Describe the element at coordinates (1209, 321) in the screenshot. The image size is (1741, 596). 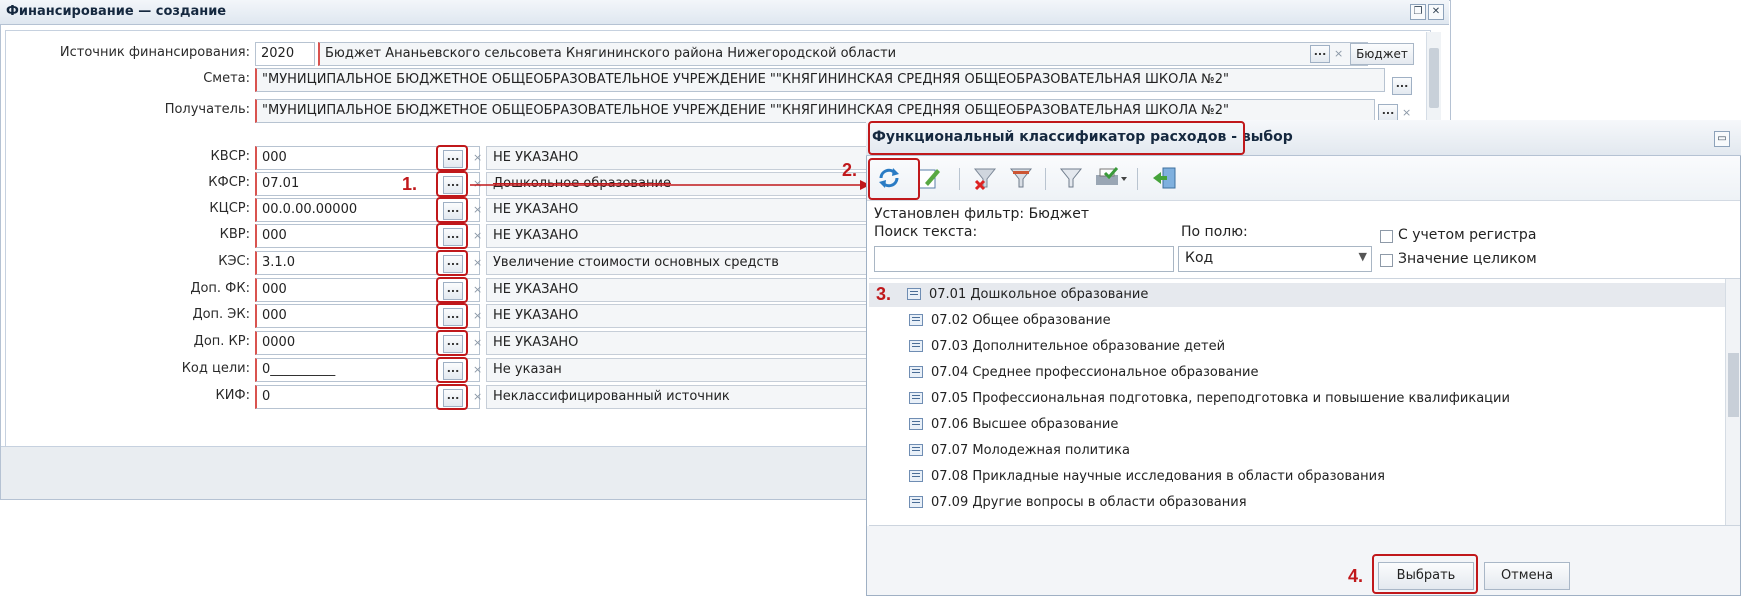
I see `list-item: 07.02 Общее образование` at that location.